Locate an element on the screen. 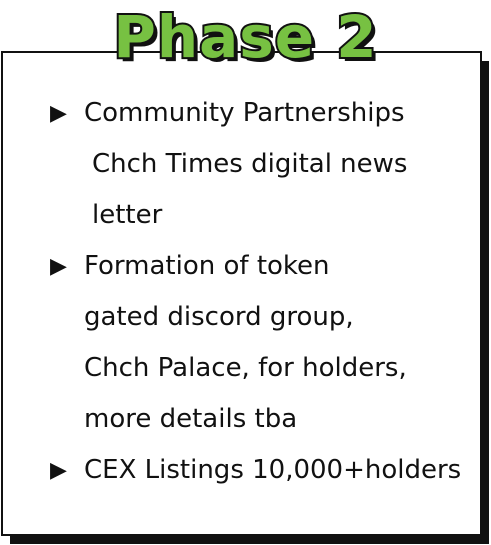  list-item-line: Chch Palace, for holders, is located at coordinates (245, 368).